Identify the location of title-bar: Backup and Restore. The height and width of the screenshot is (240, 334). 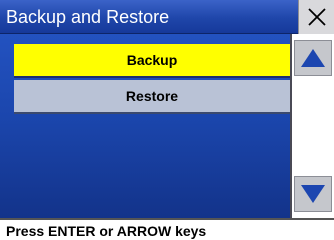
(167, 17).